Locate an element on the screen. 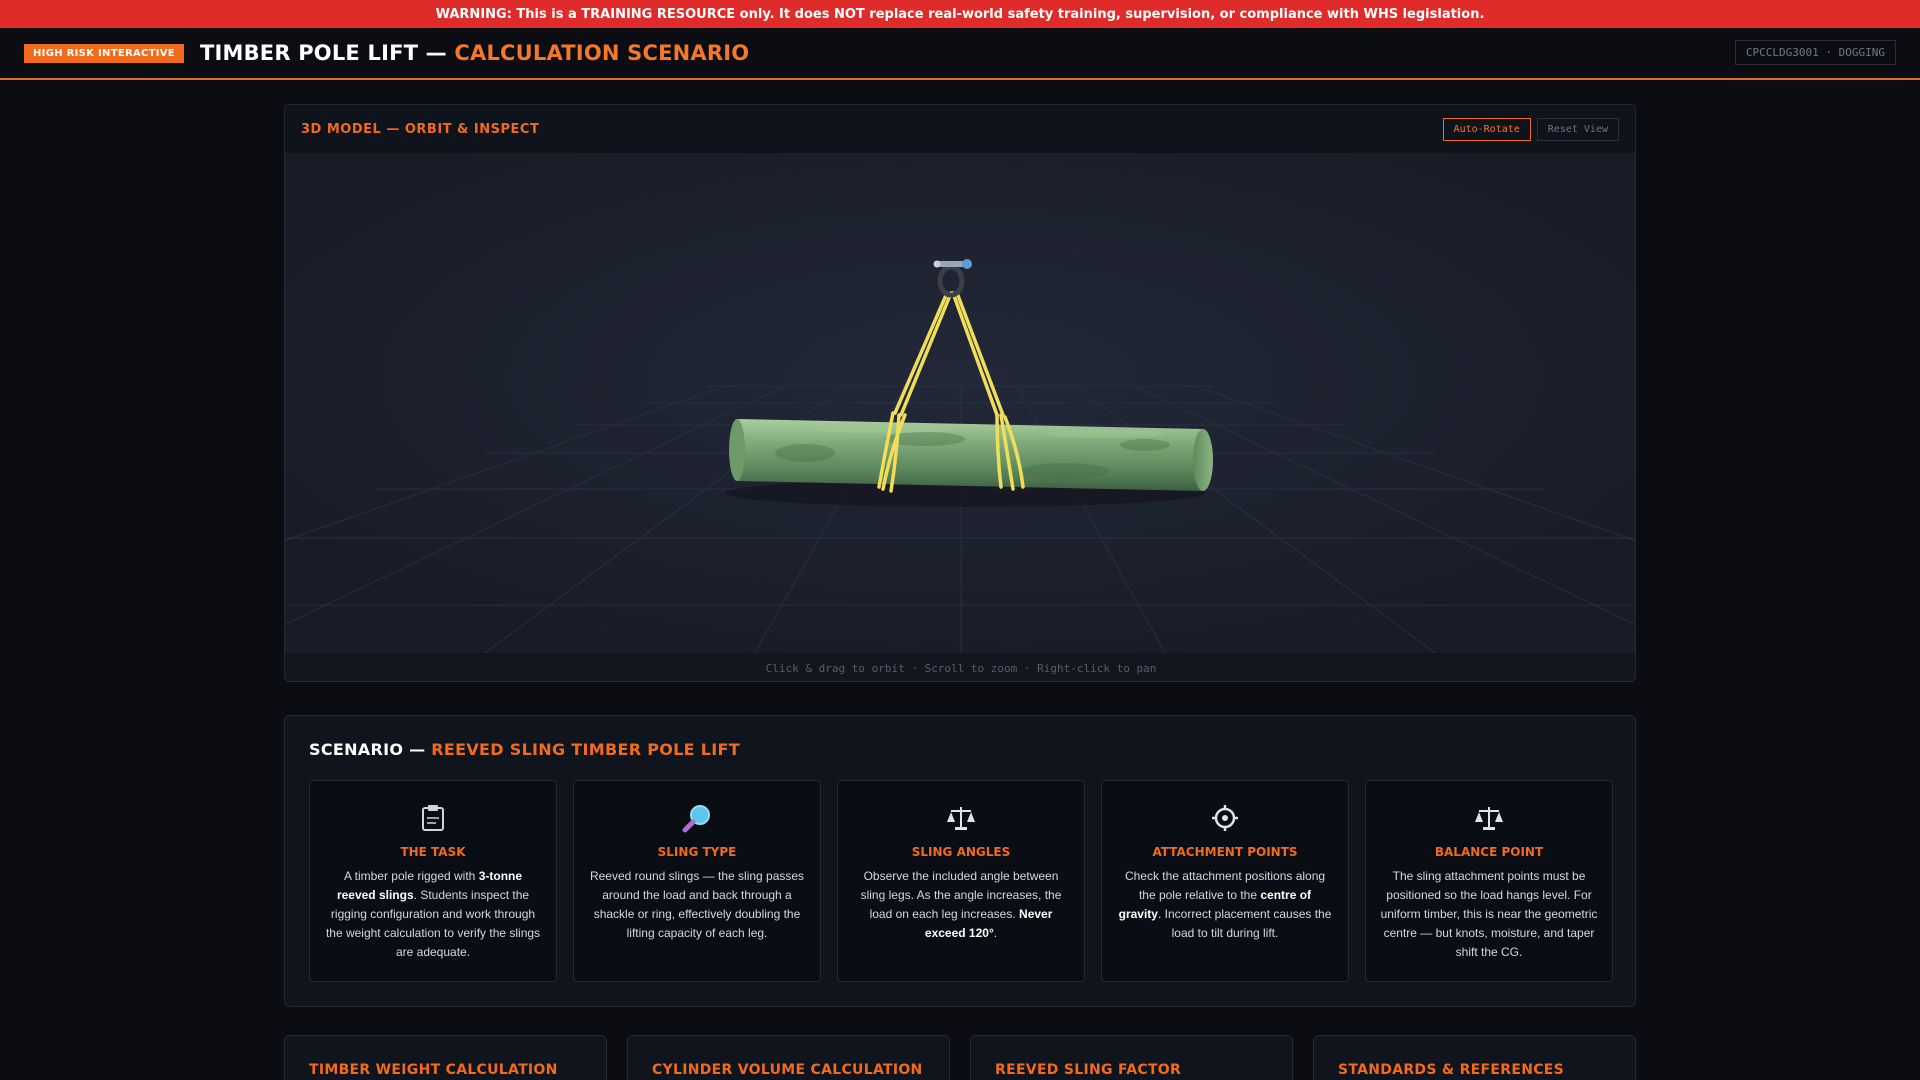  auto-rotate-button: Auto-Rotate is located at coordinates (1486, 129).